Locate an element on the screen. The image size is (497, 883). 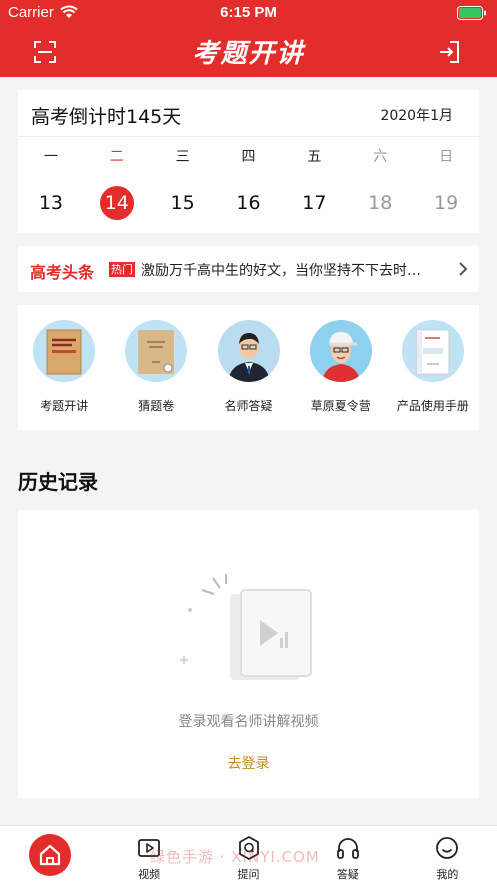
entry-label: 名师答疑 is located at coordinates (248, 406).